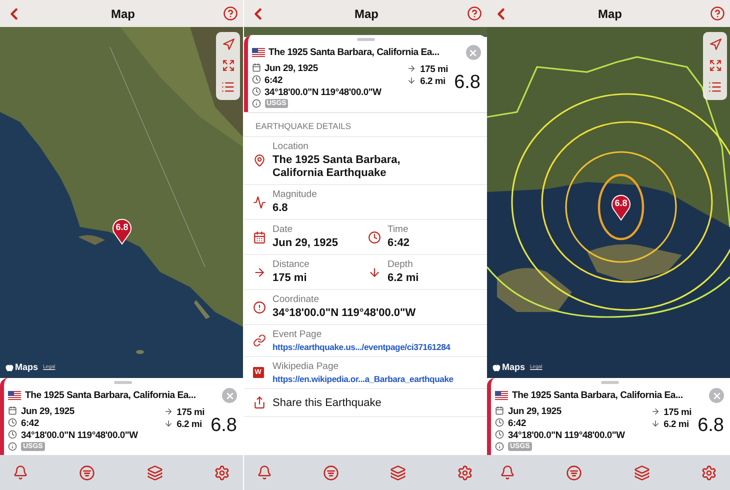 The width and height of the screenshot is (730, 490). I want to click on field-label: Location, so click(291, 146).